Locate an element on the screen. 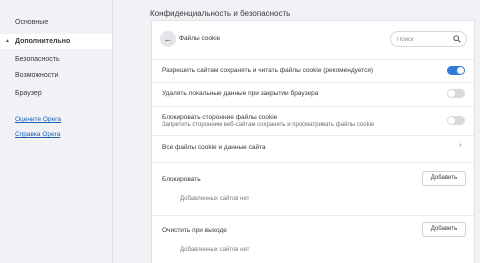  sidebar-item-label: Браузер is located at coordinates (28, 93).